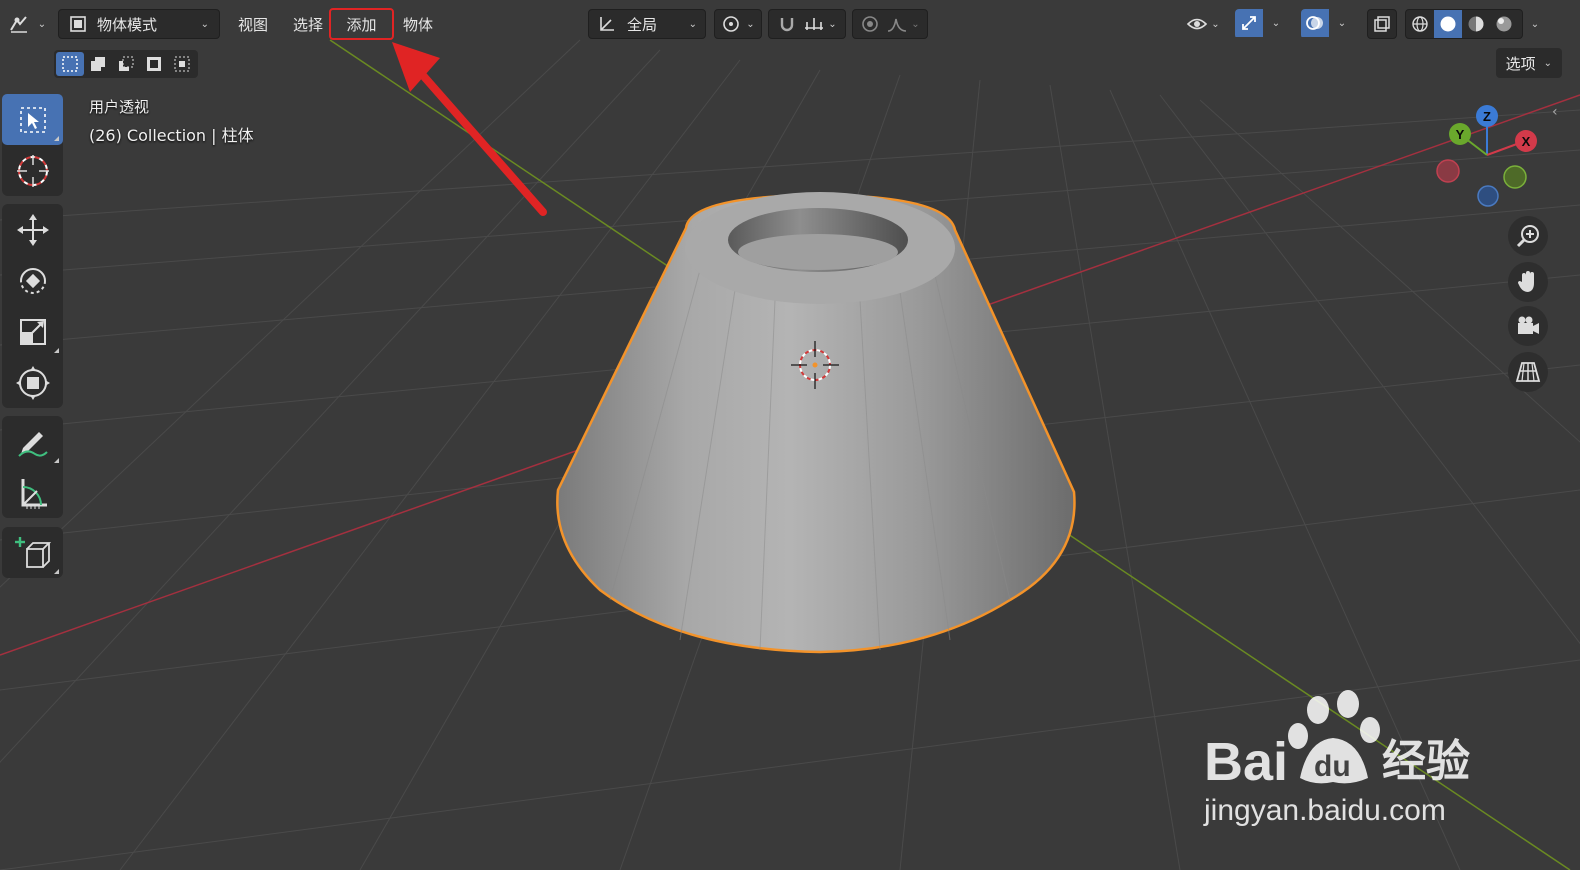  I want to click on watermark-brand-right: 经验, so click(1426, 761).